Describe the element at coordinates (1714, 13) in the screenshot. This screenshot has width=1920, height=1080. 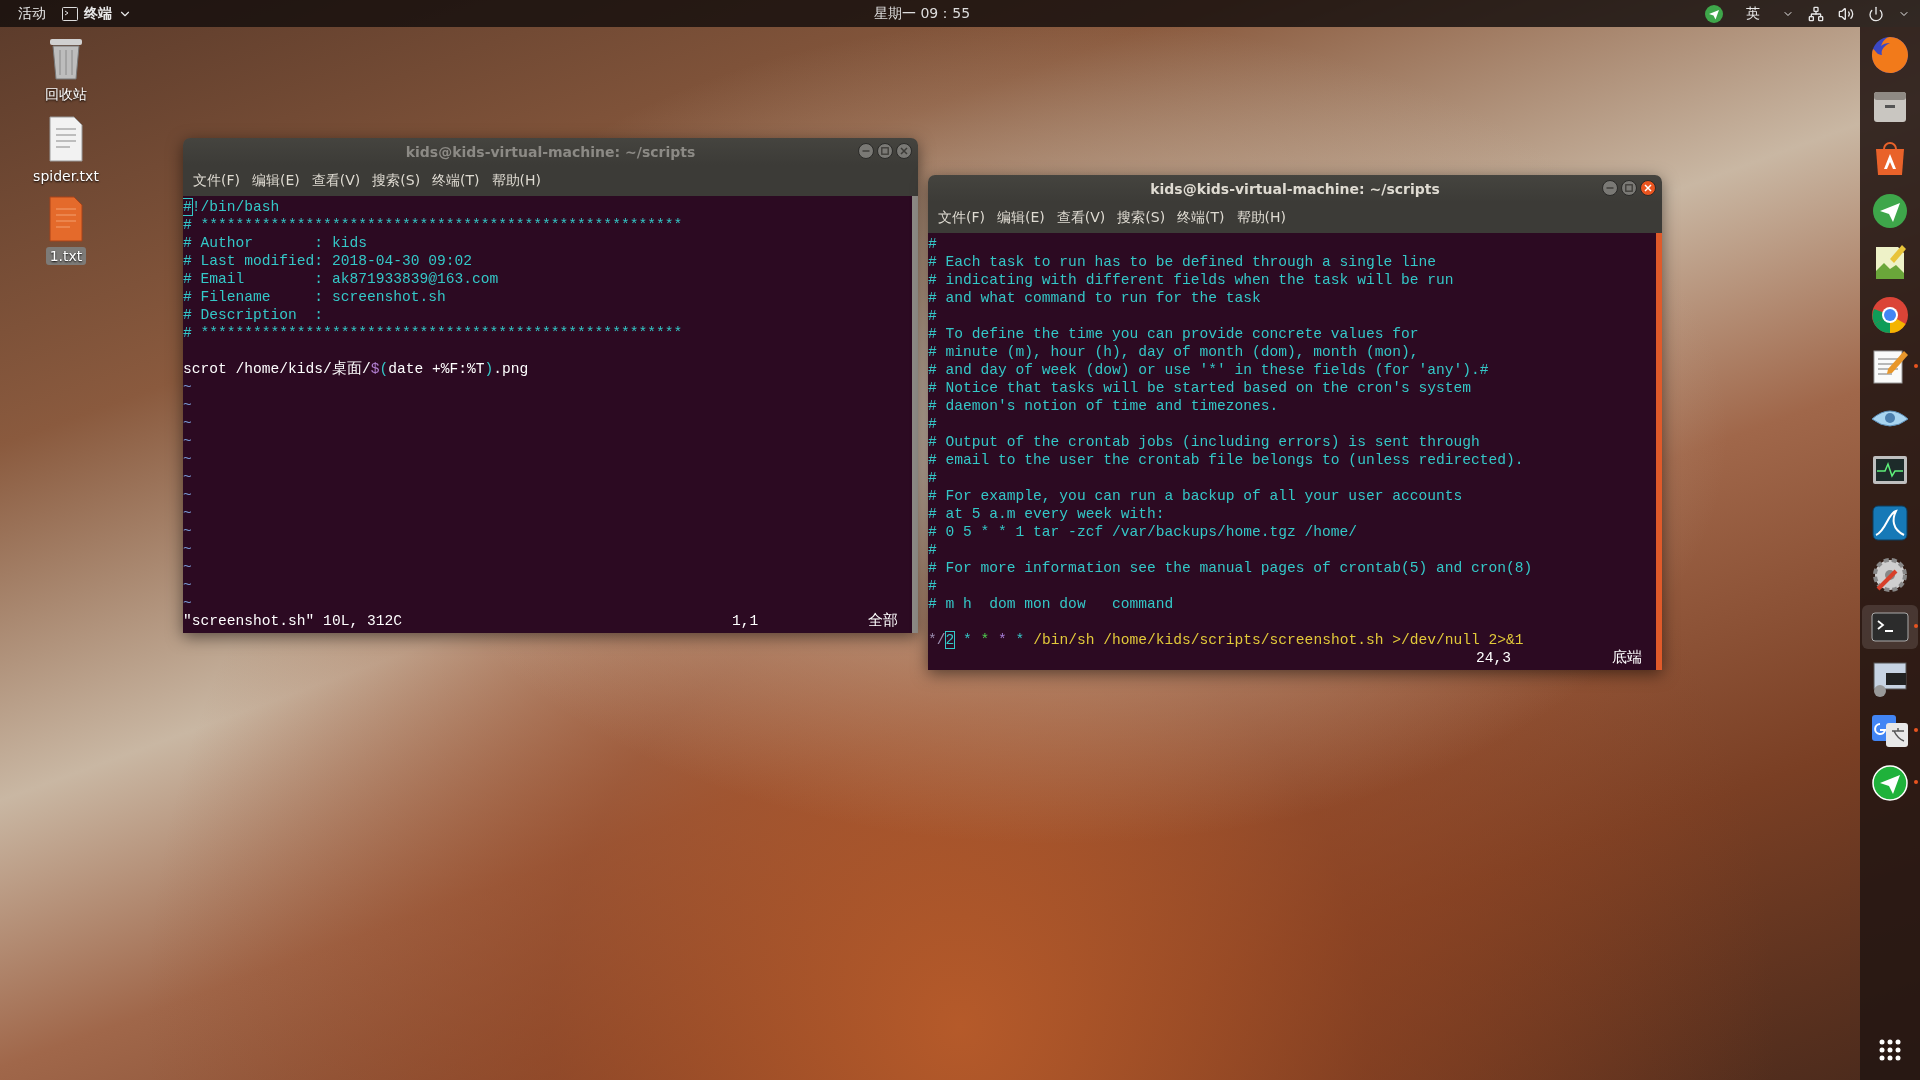
I see `paper-plane-icon` at that location.